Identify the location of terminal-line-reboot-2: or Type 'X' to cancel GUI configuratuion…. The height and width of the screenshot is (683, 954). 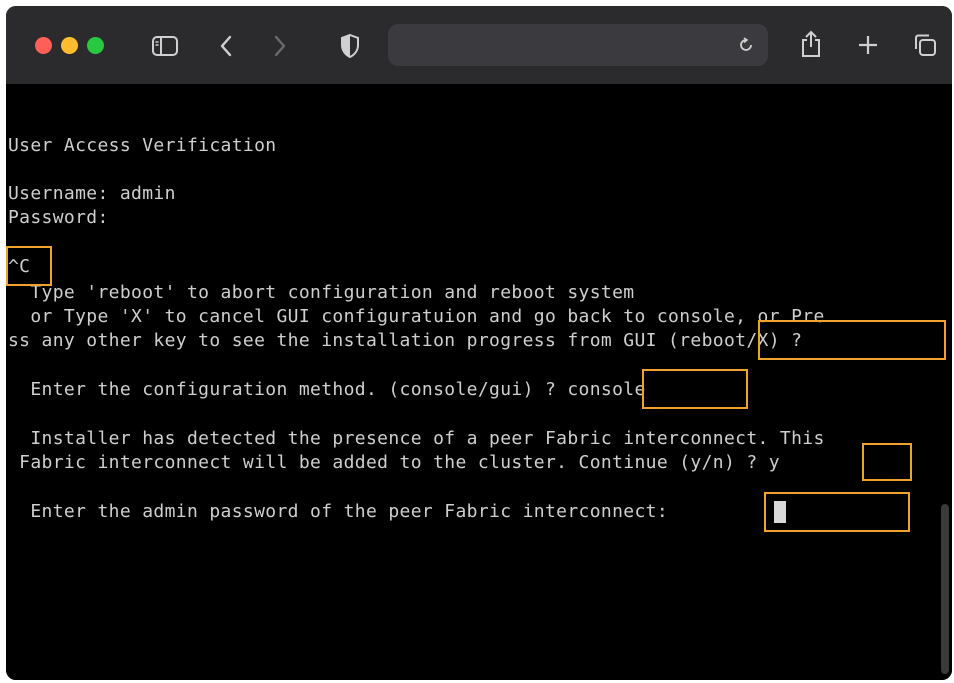
(416, 316).